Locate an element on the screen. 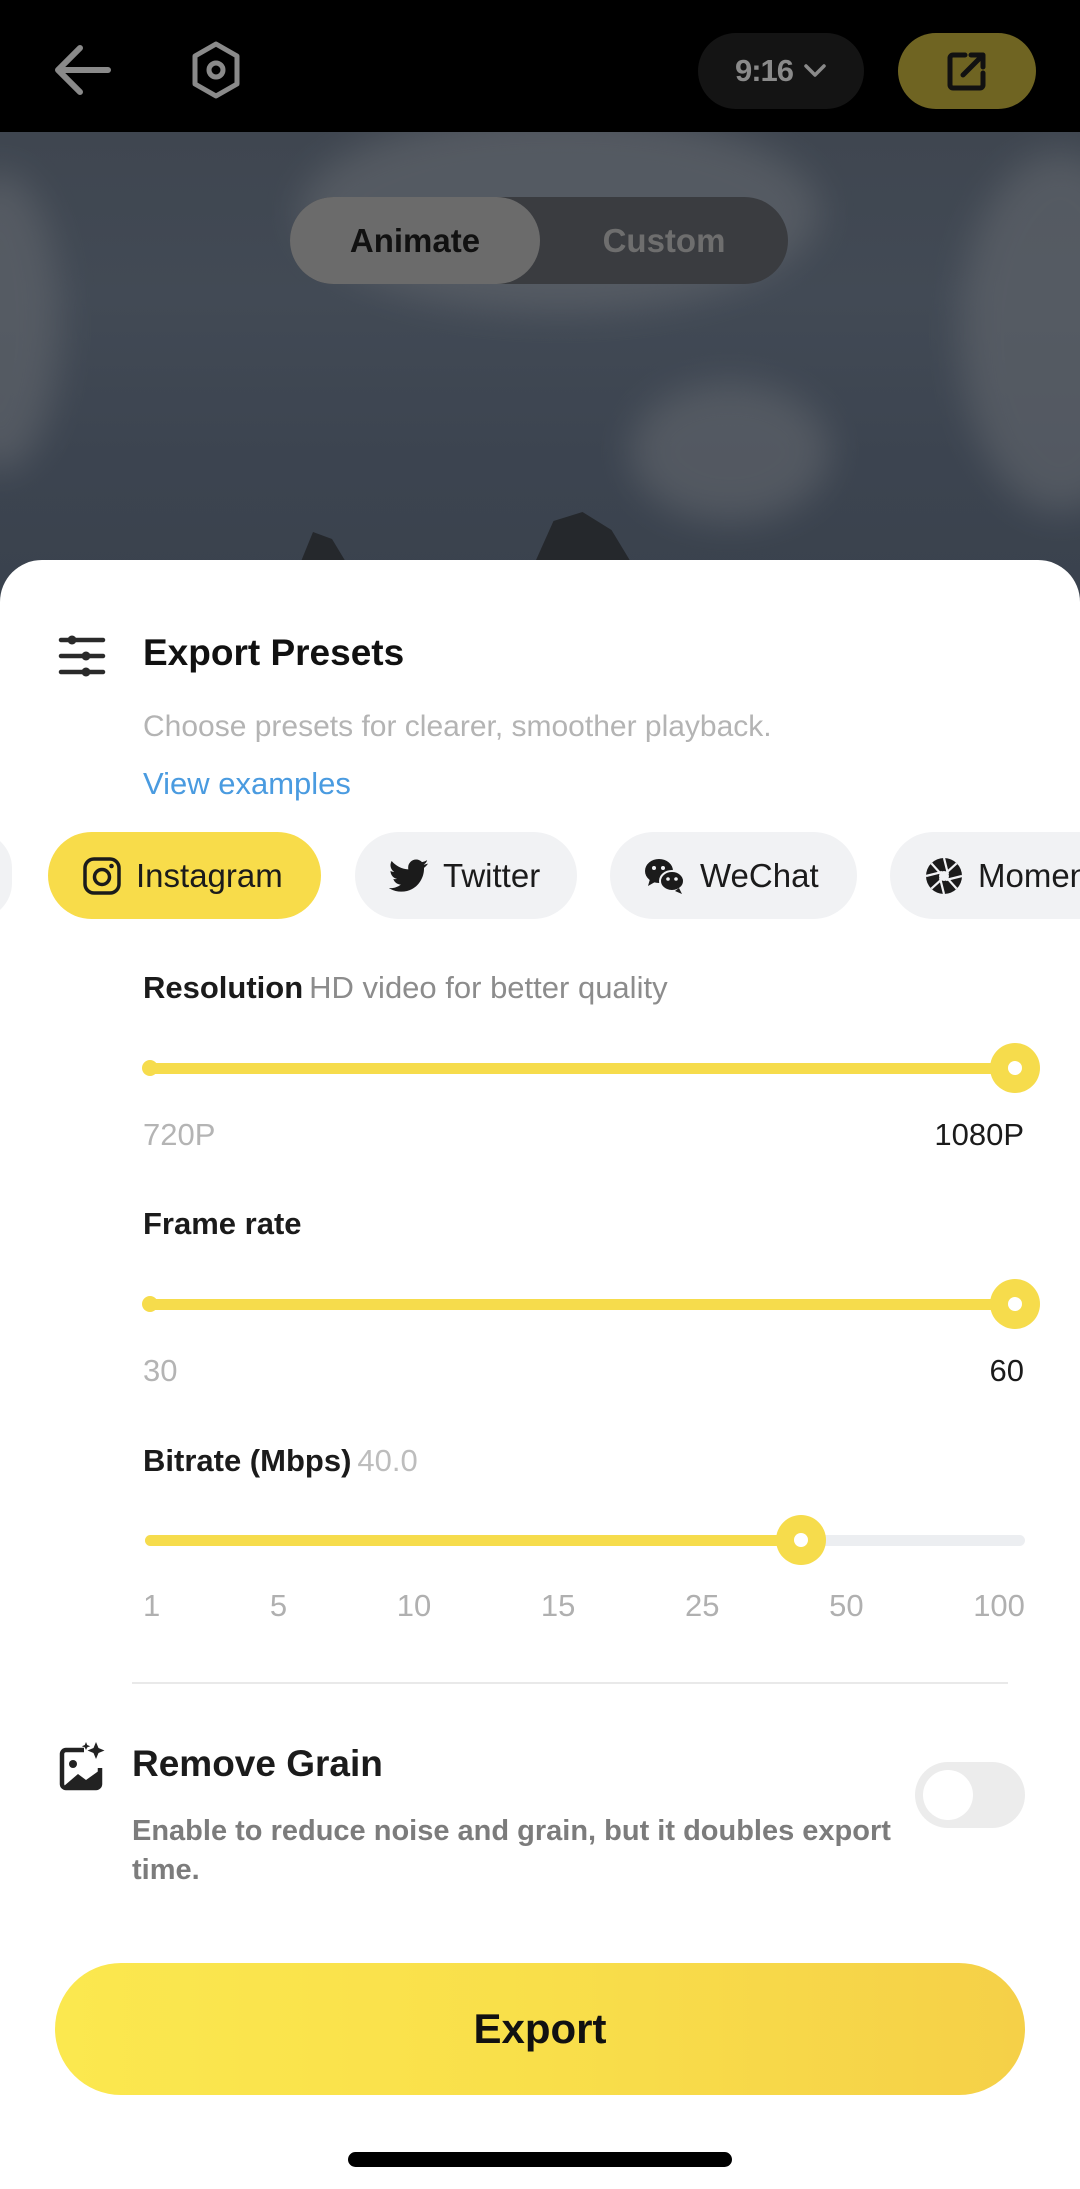 This screenshot has width=1080, height=2189. mode-segmented-control: Animate Custom is located at coordinates (539, 240).